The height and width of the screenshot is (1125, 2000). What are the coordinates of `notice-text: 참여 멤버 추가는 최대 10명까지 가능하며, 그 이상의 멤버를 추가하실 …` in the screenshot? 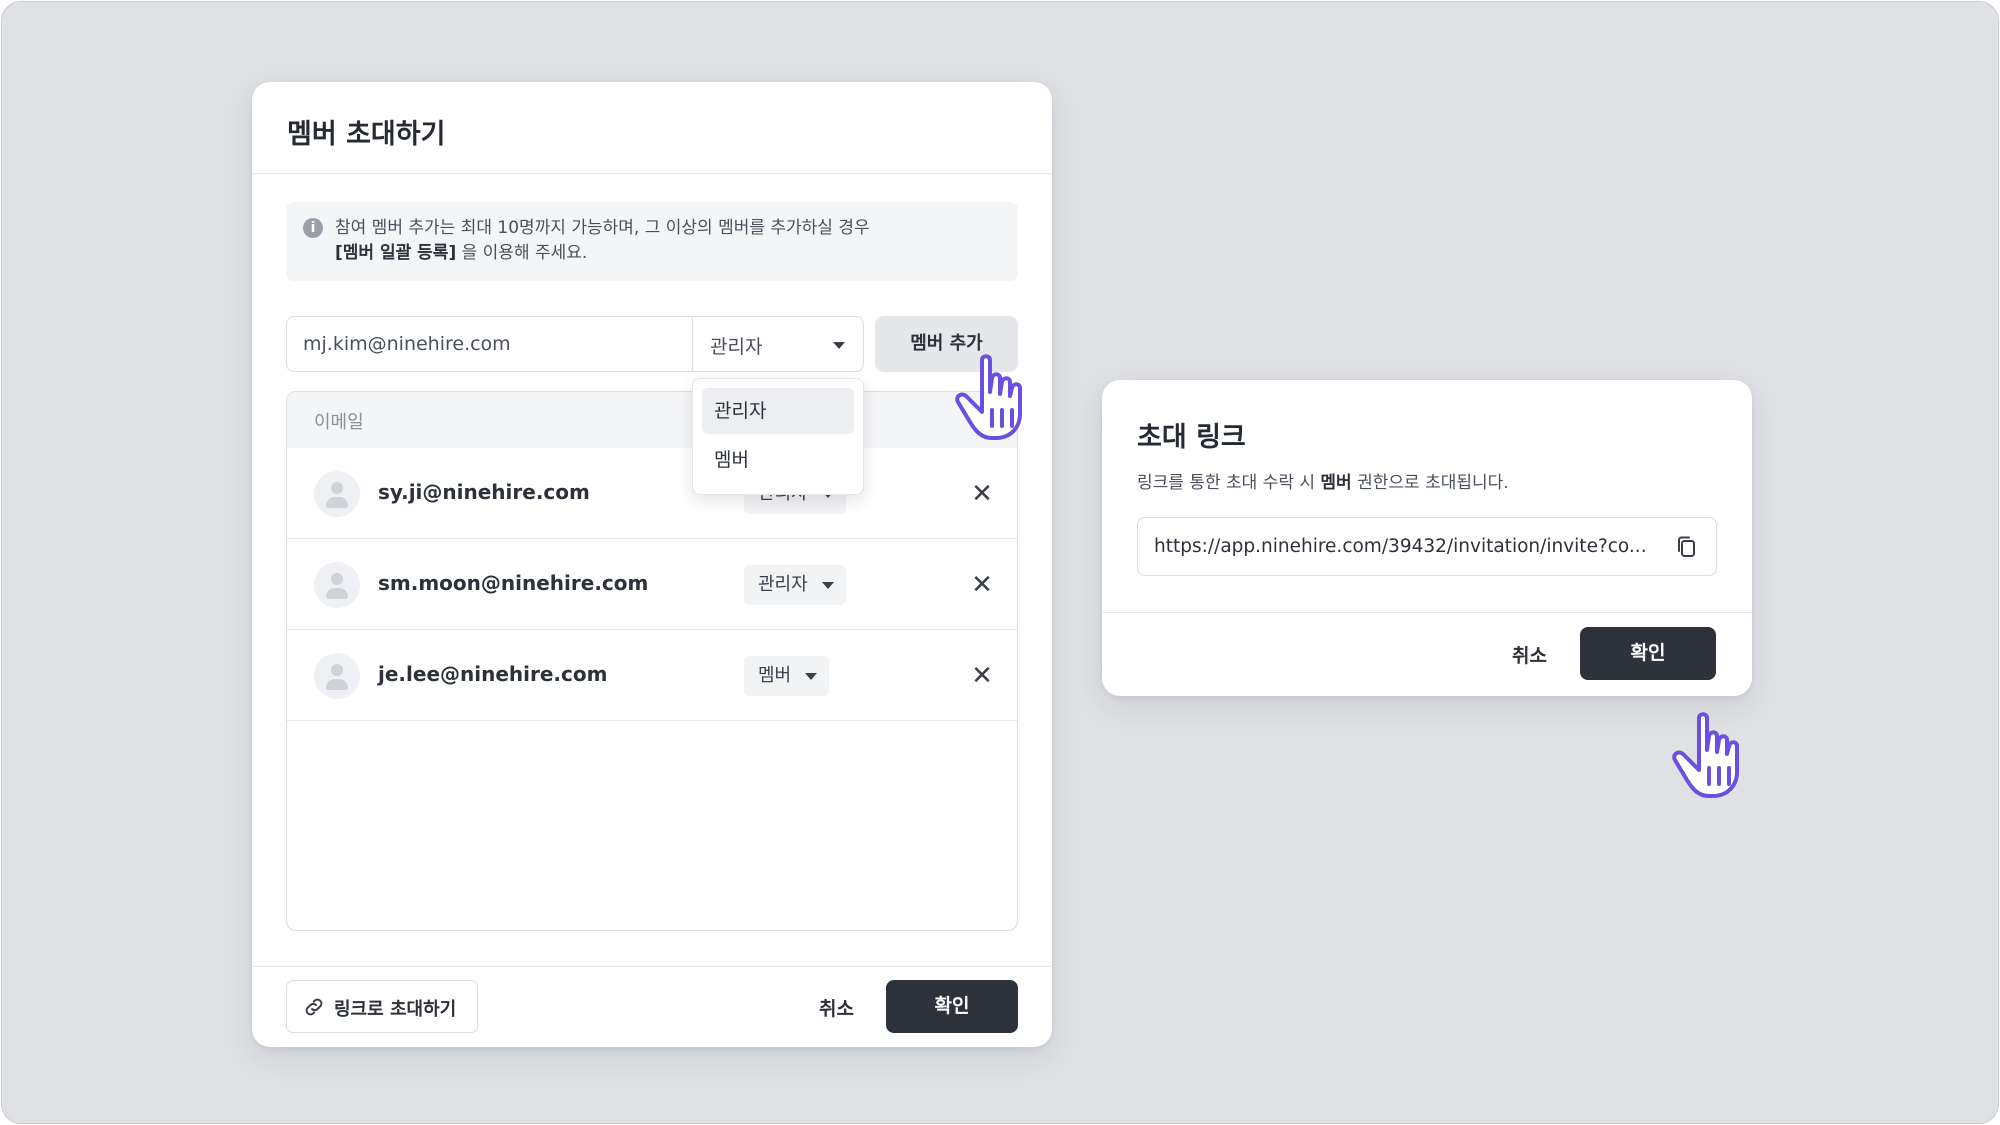 It's located at (602, 241).